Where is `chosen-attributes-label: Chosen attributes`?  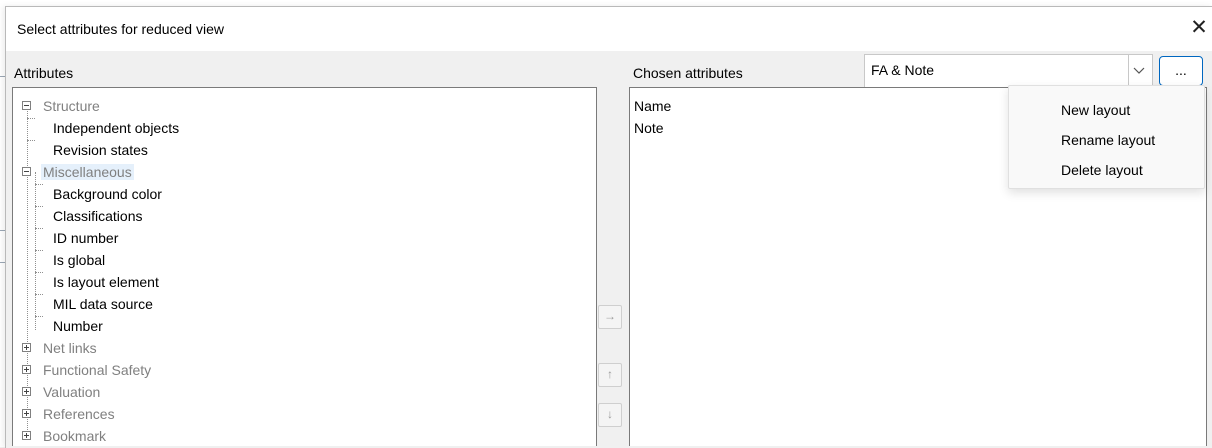
chosen-attributes-label: Chosen attributes is located at coordinates (688, 73).